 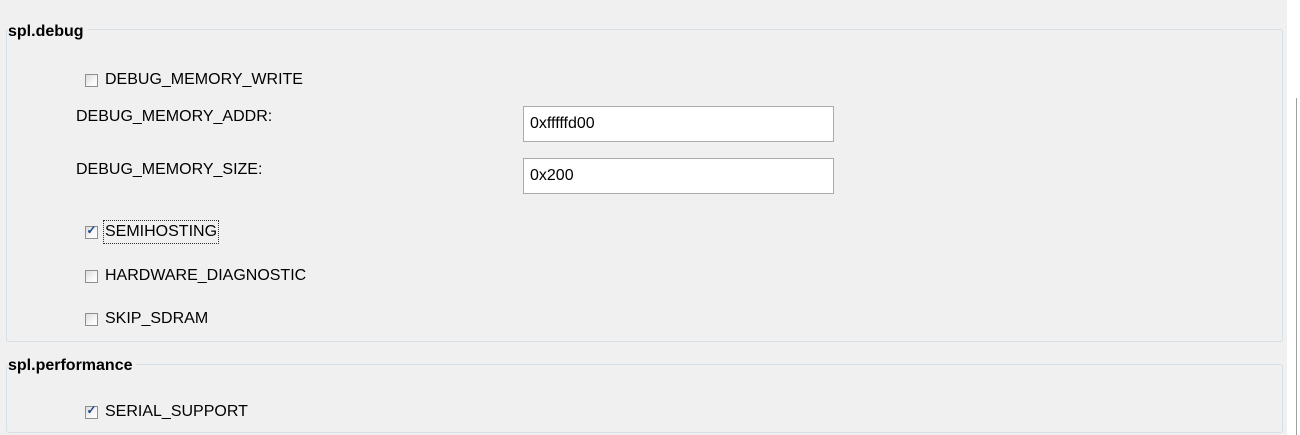 What do you see at coordinates (161, 232) in the screenshot?
I see `semihosting-label: SEMIHOSTING` at bounding box center [161, 232].